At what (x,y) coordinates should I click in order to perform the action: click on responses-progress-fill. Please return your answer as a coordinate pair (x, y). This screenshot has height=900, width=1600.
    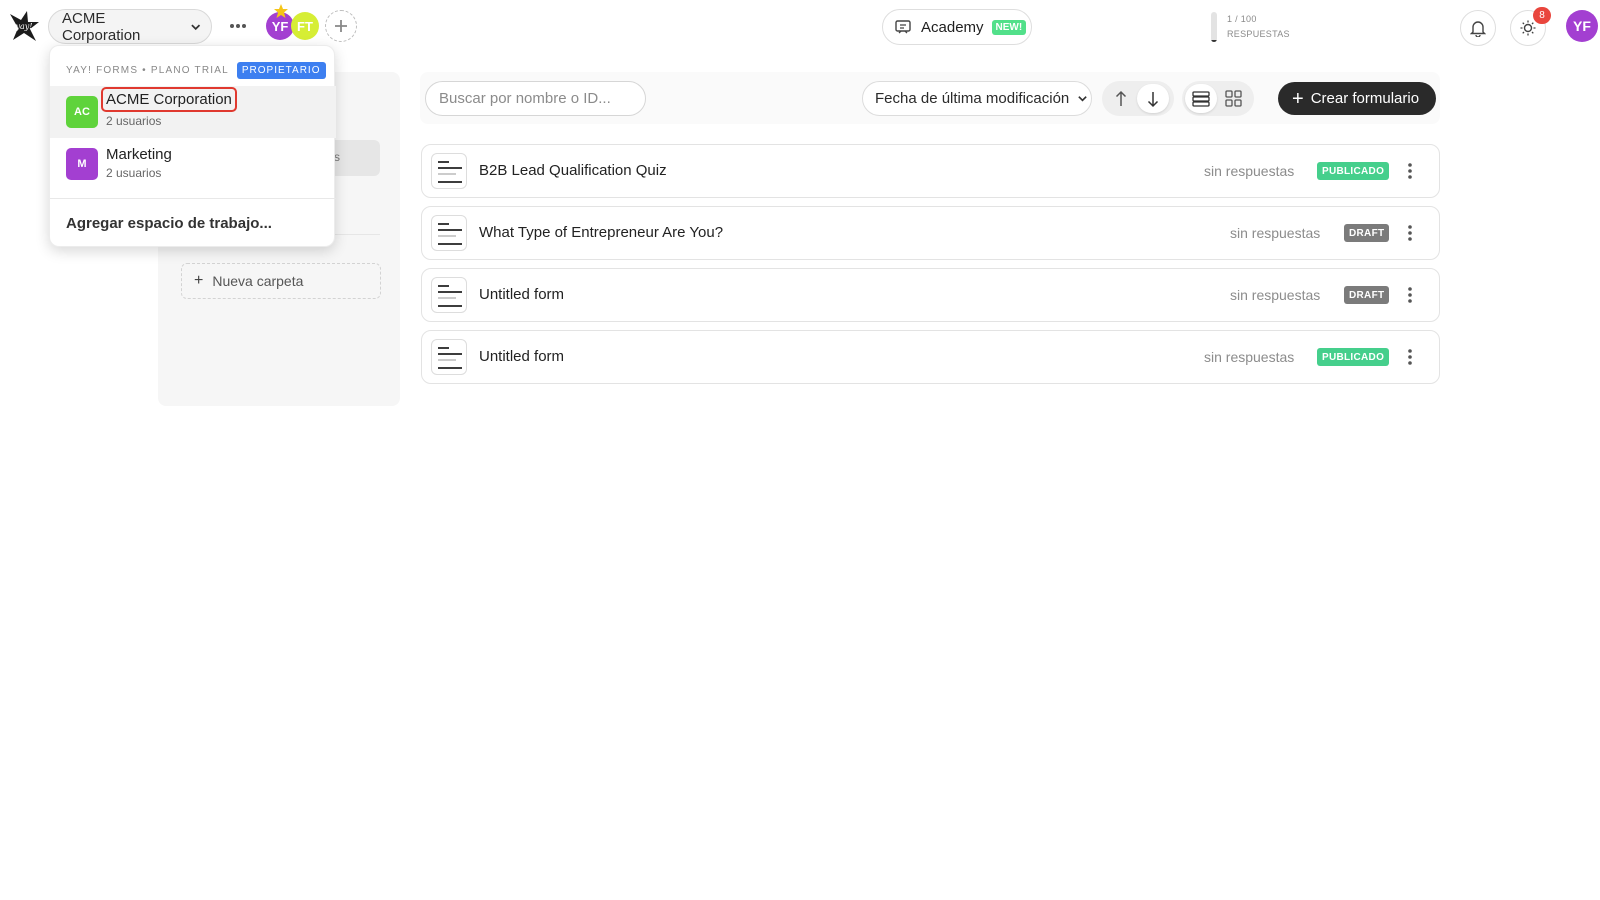
    Looking at the image, I should click on (1214, 41).